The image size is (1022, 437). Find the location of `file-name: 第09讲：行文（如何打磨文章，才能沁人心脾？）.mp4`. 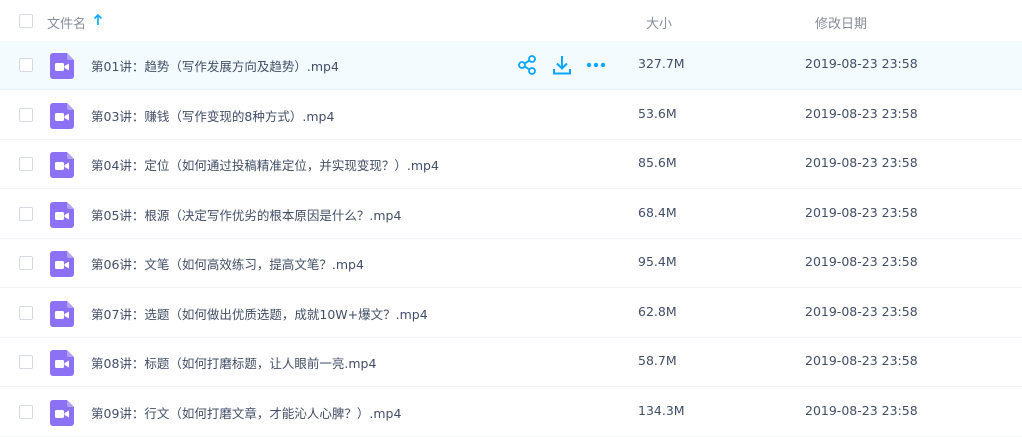

file-name: 第09讲：行文（如何打磨文章，才能沁人心脾？）.mp4 is located at coordinates (246, 412).